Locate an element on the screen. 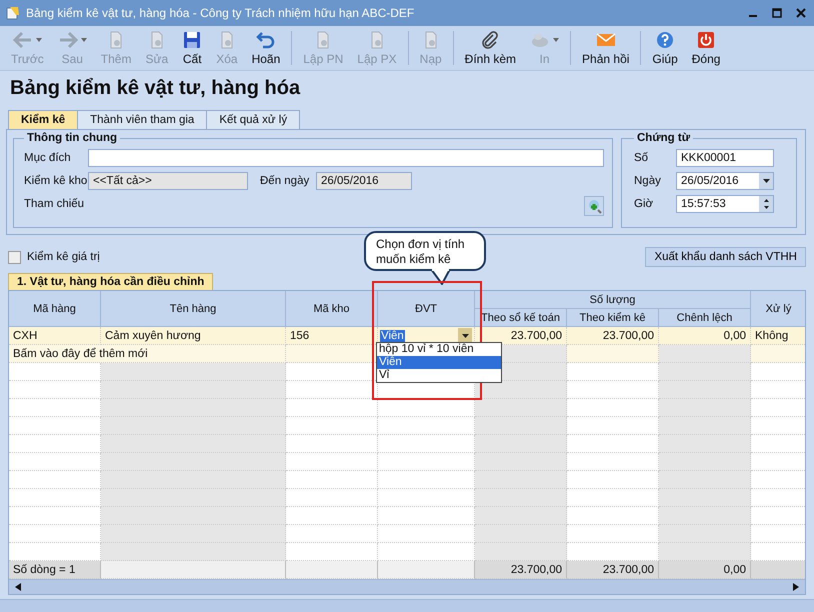 The width and height of the screenshot is (814, 612). voucher-field: 15:57:53 is located at coordinates (725, 204).